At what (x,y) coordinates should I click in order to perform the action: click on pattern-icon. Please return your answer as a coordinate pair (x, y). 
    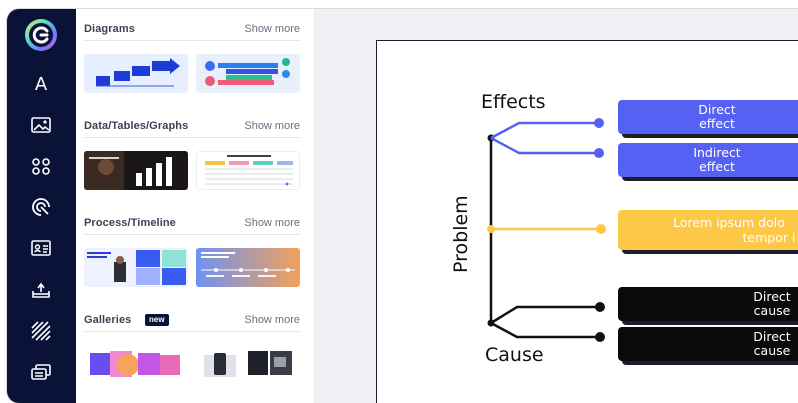
    Looking at the image, I should click on (41, 331).